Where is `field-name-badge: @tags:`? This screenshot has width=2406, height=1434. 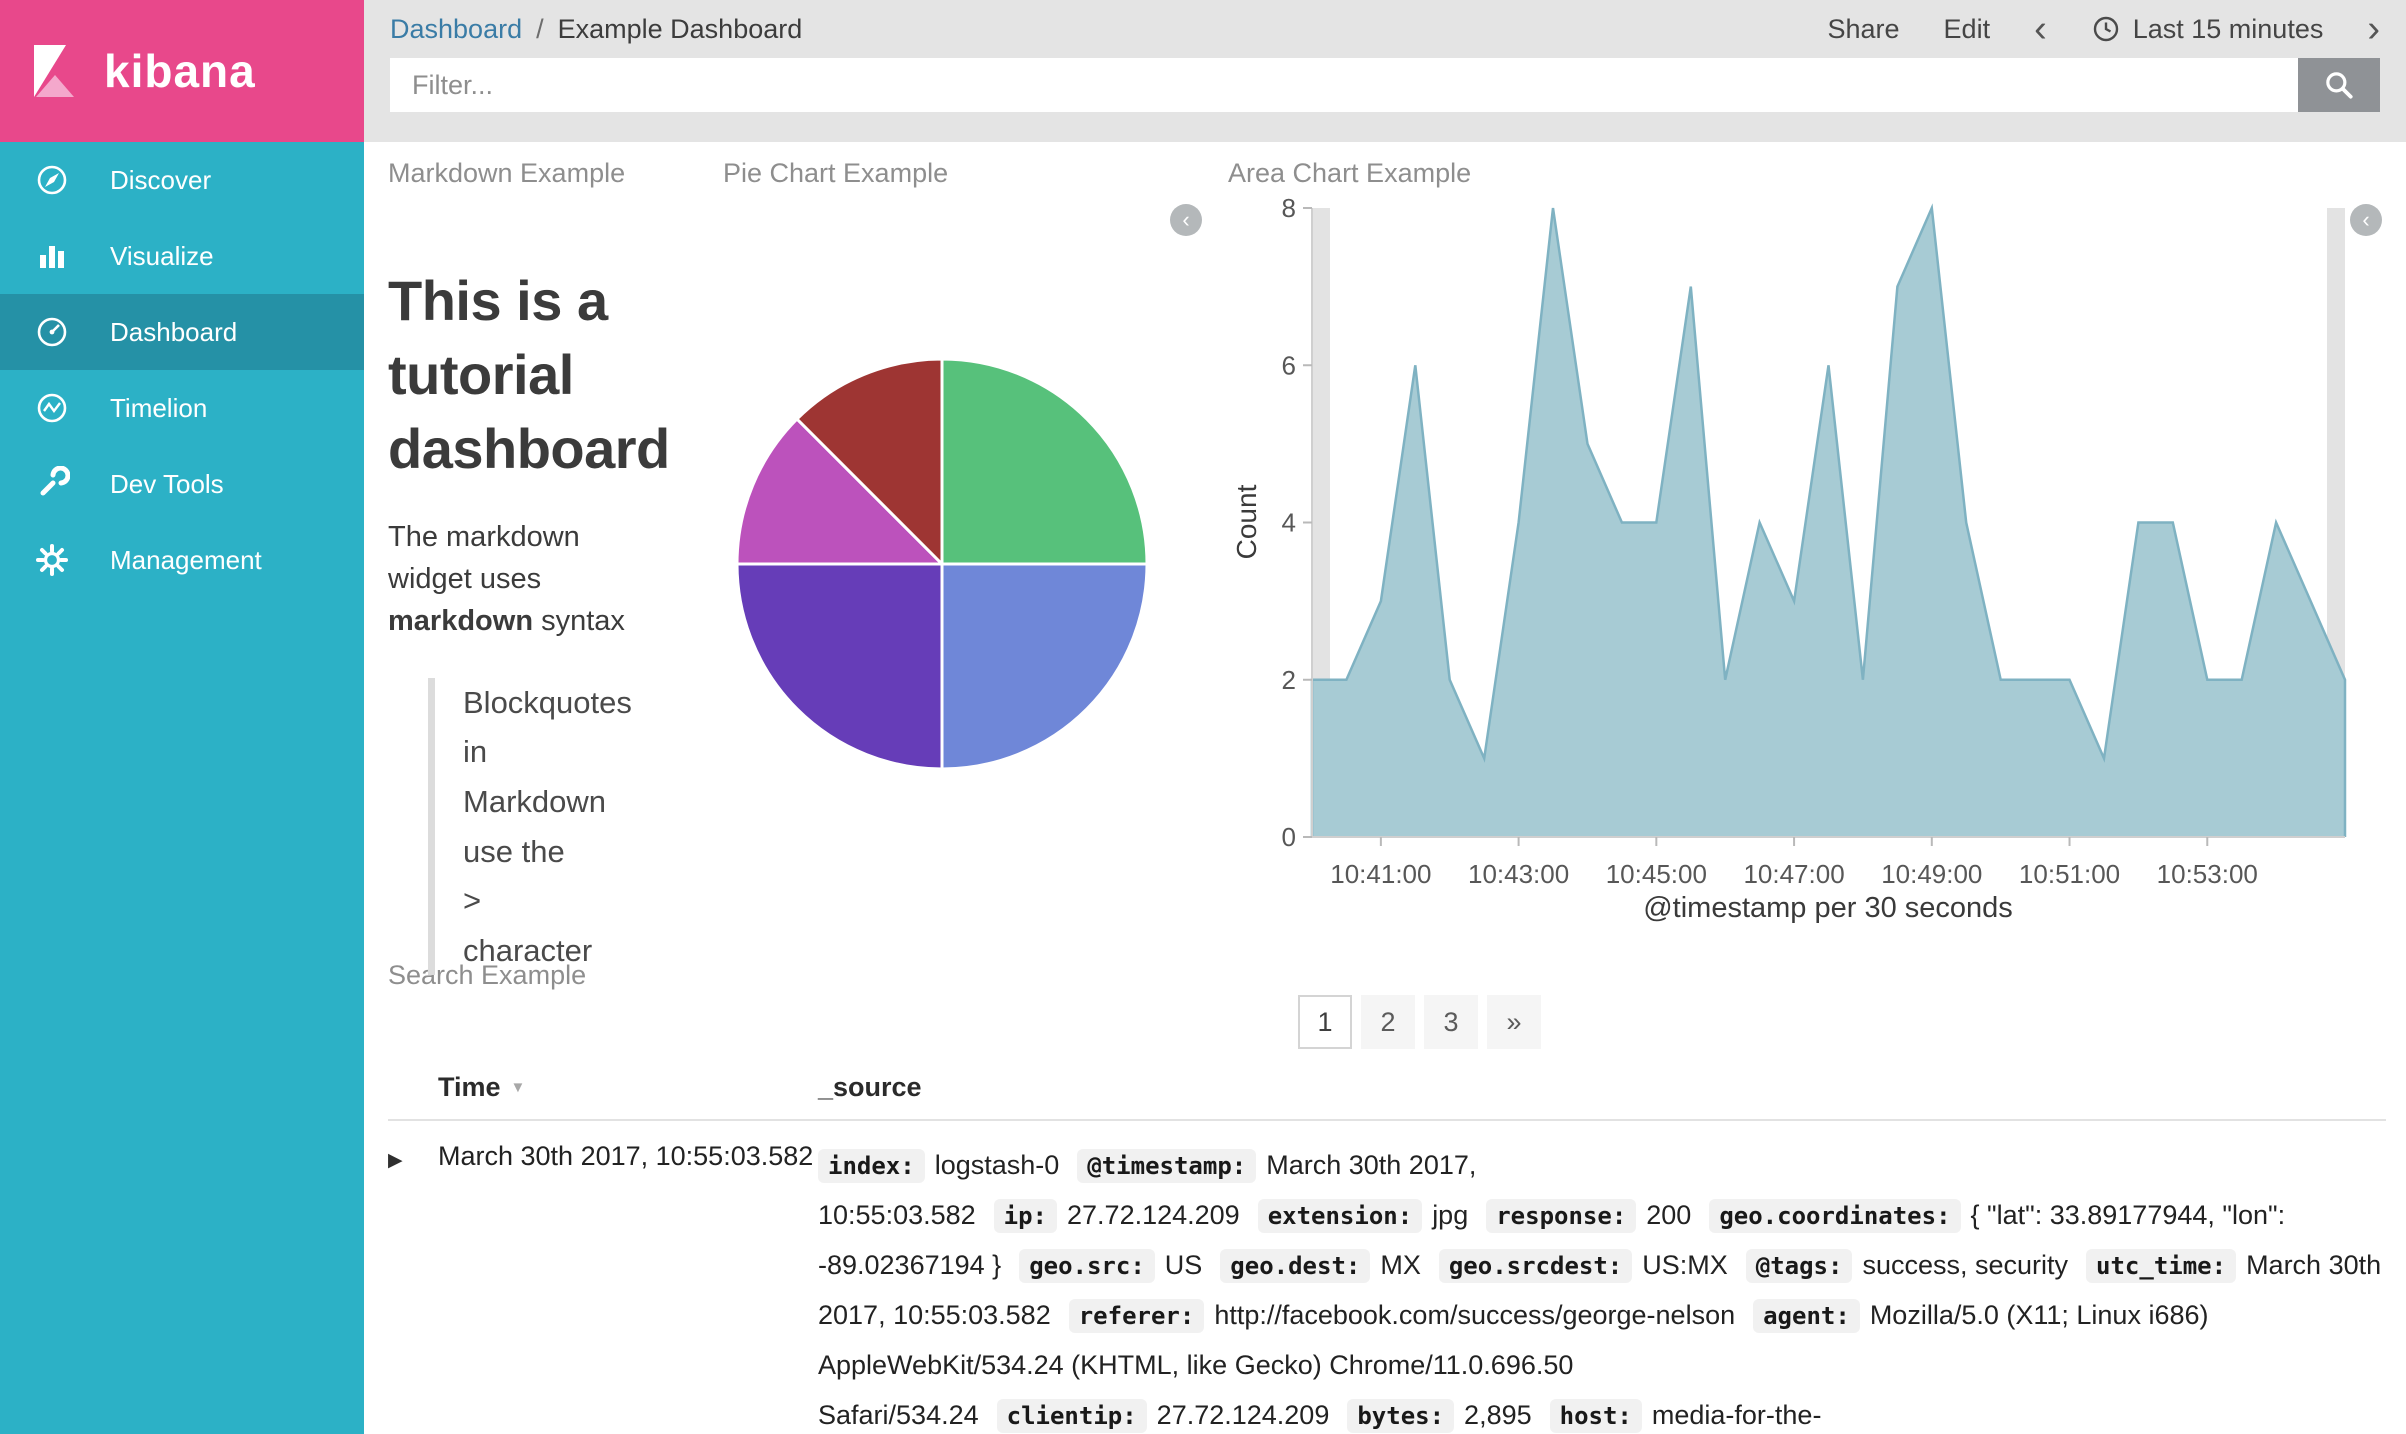
field-name-badge: @tags: is located at coordinates (1799, 1265).